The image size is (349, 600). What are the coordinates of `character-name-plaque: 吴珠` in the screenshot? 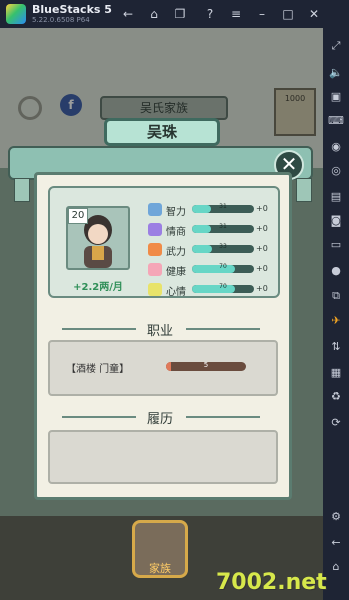 It's located at (162, 132).